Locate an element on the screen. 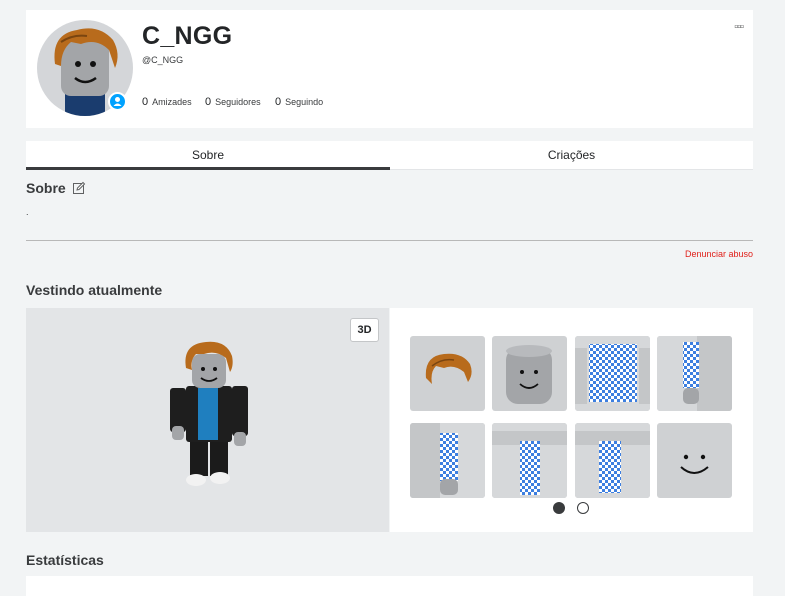 This screenshot has height=596, width=785. smile-face-icon is located at coordinates (694, 464).